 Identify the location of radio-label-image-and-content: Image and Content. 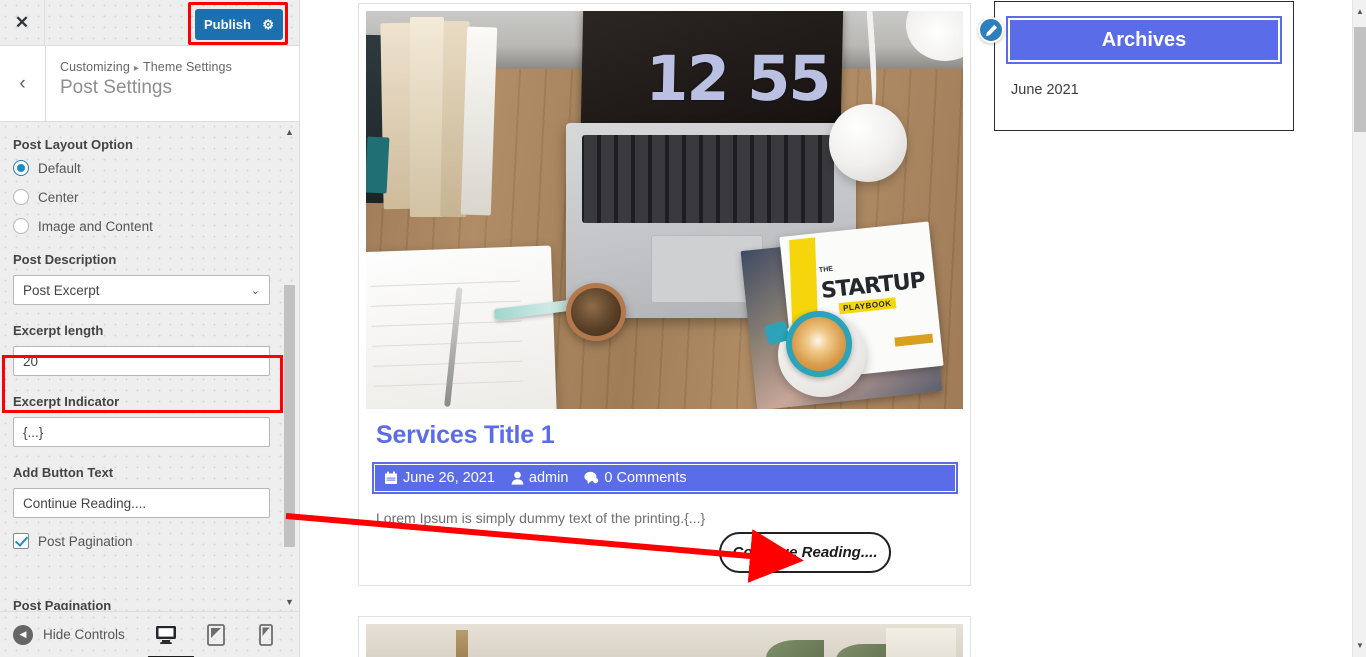
(95, 226).